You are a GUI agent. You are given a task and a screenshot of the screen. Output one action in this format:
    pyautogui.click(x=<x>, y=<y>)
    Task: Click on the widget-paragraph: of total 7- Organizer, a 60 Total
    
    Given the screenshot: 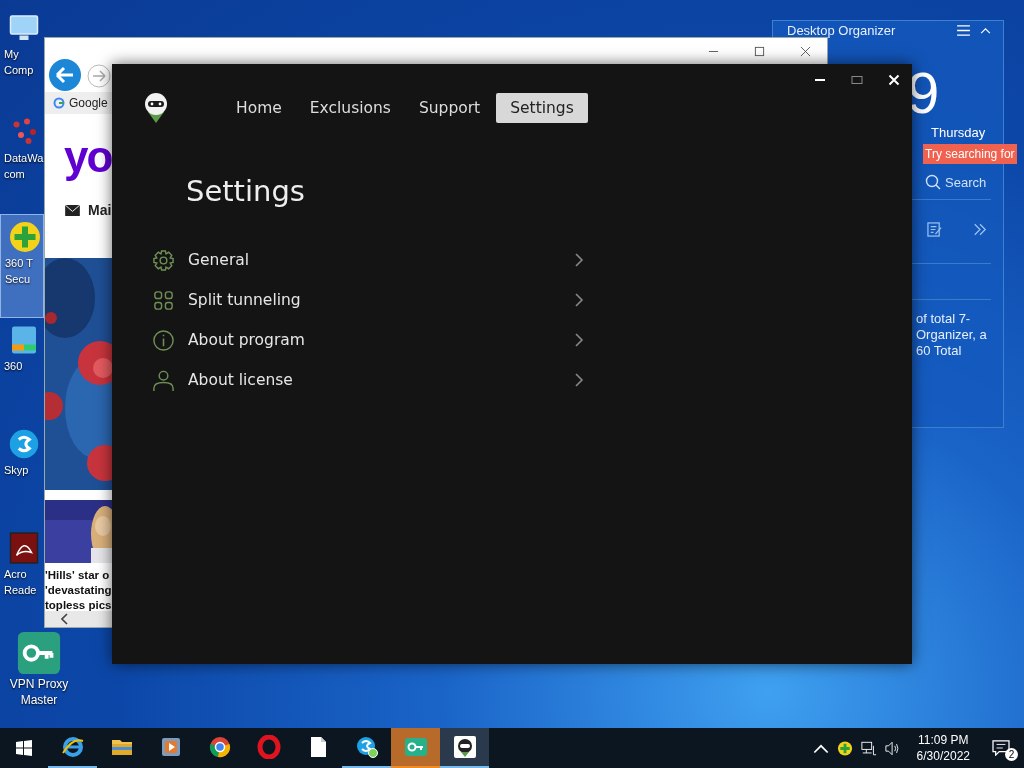 What is the action you would take?
    pyautogui.click(x=951, y=335)
    